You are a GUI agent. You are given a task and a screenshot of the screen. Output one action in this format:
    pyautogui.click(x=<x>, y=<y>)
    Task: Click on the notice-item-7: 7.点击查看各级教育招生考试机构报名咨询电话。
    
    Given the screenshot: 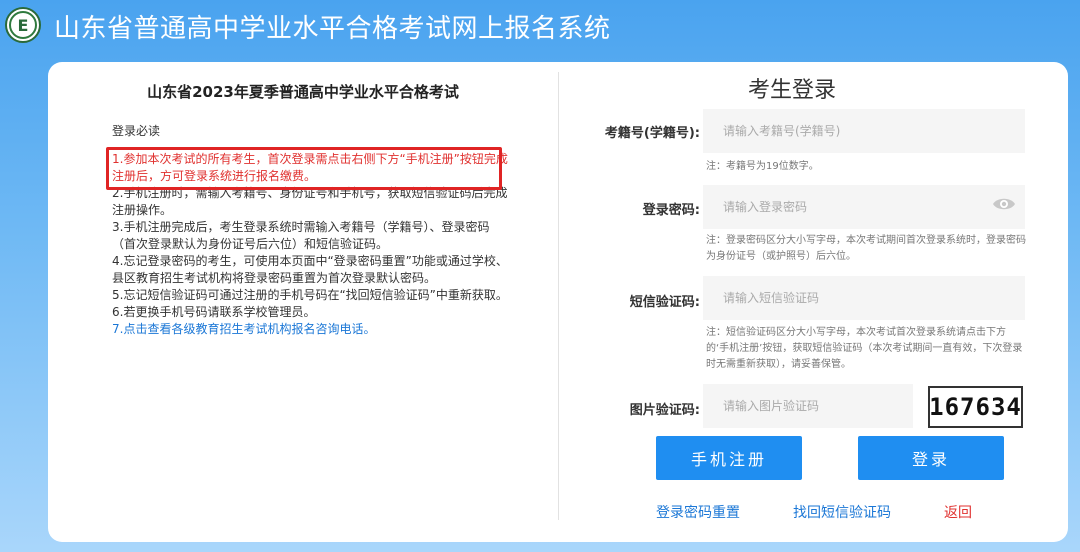 What is the action you would take?
    pyautogui.click(x=312, y=329)
    